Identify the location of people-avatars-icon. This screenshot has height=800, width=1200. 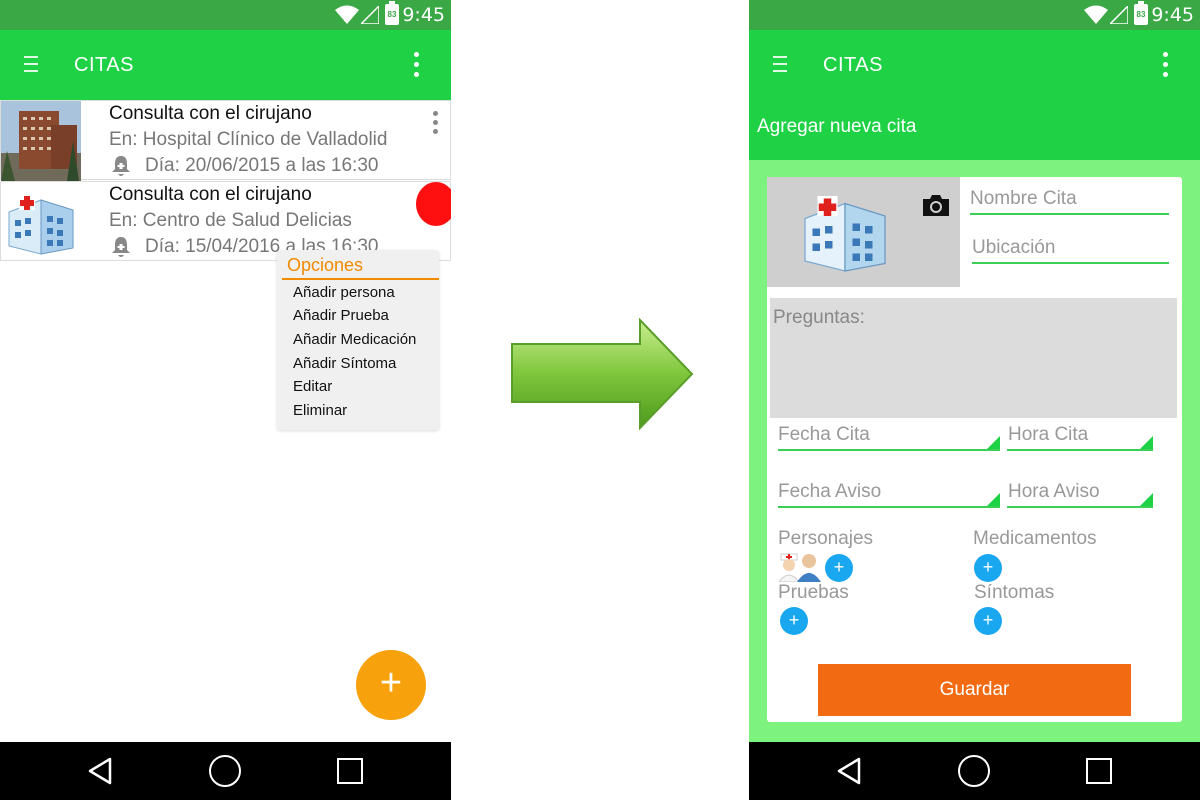
(800, 567).